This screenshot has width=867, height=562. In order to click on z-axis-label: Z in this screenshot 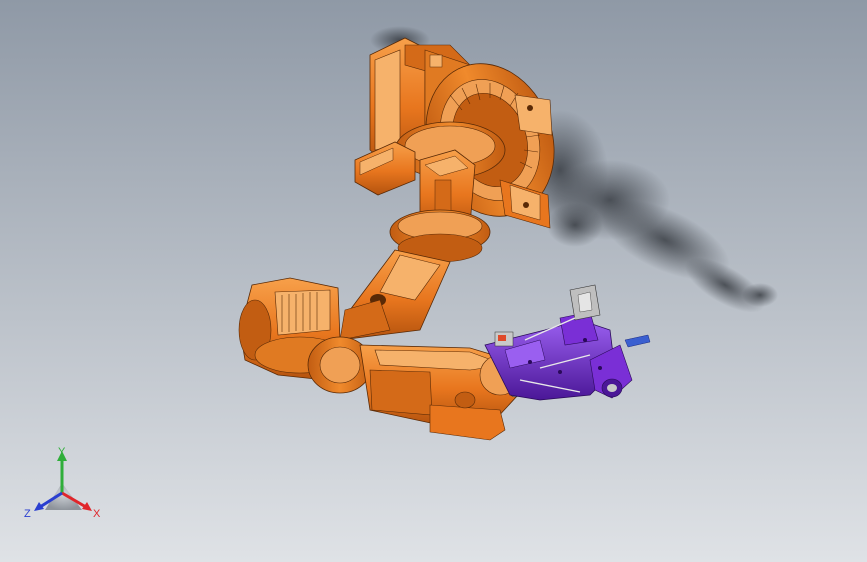, I will do `click(27, 514)`.